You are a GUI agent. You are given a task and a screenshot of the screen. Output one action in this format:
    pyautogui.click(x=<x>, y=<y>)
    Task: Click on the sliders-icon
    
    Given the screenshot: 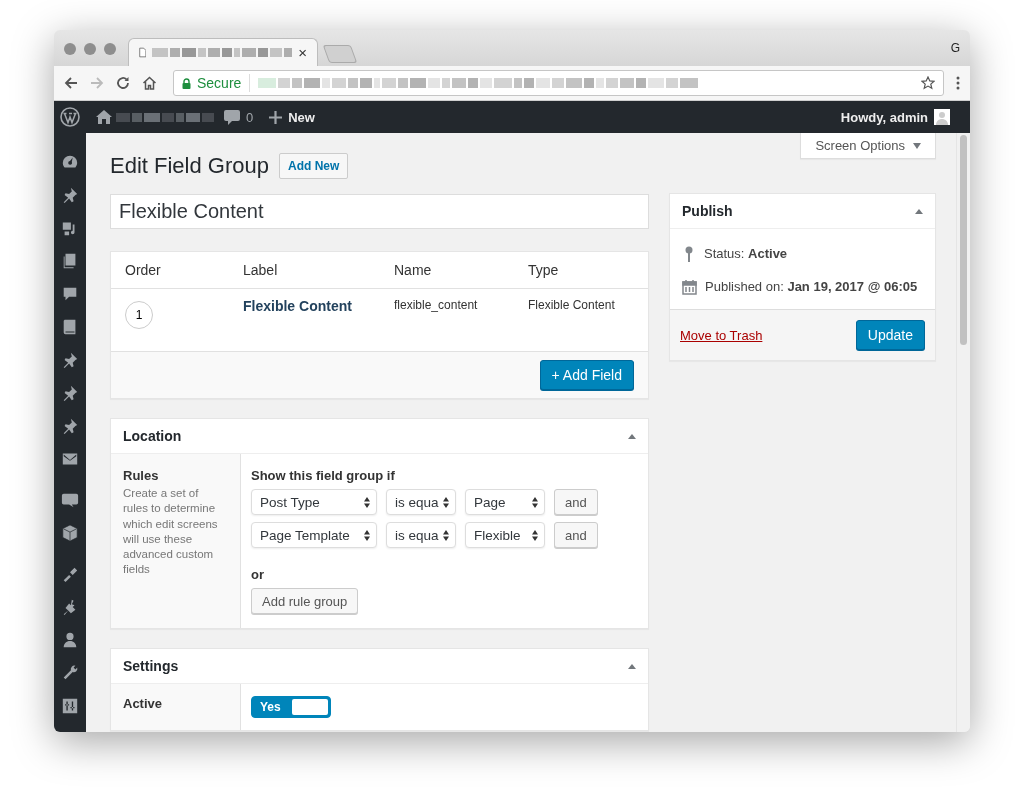 What is the action you would take?
    pyautogui.click(x=70, y=706)
    